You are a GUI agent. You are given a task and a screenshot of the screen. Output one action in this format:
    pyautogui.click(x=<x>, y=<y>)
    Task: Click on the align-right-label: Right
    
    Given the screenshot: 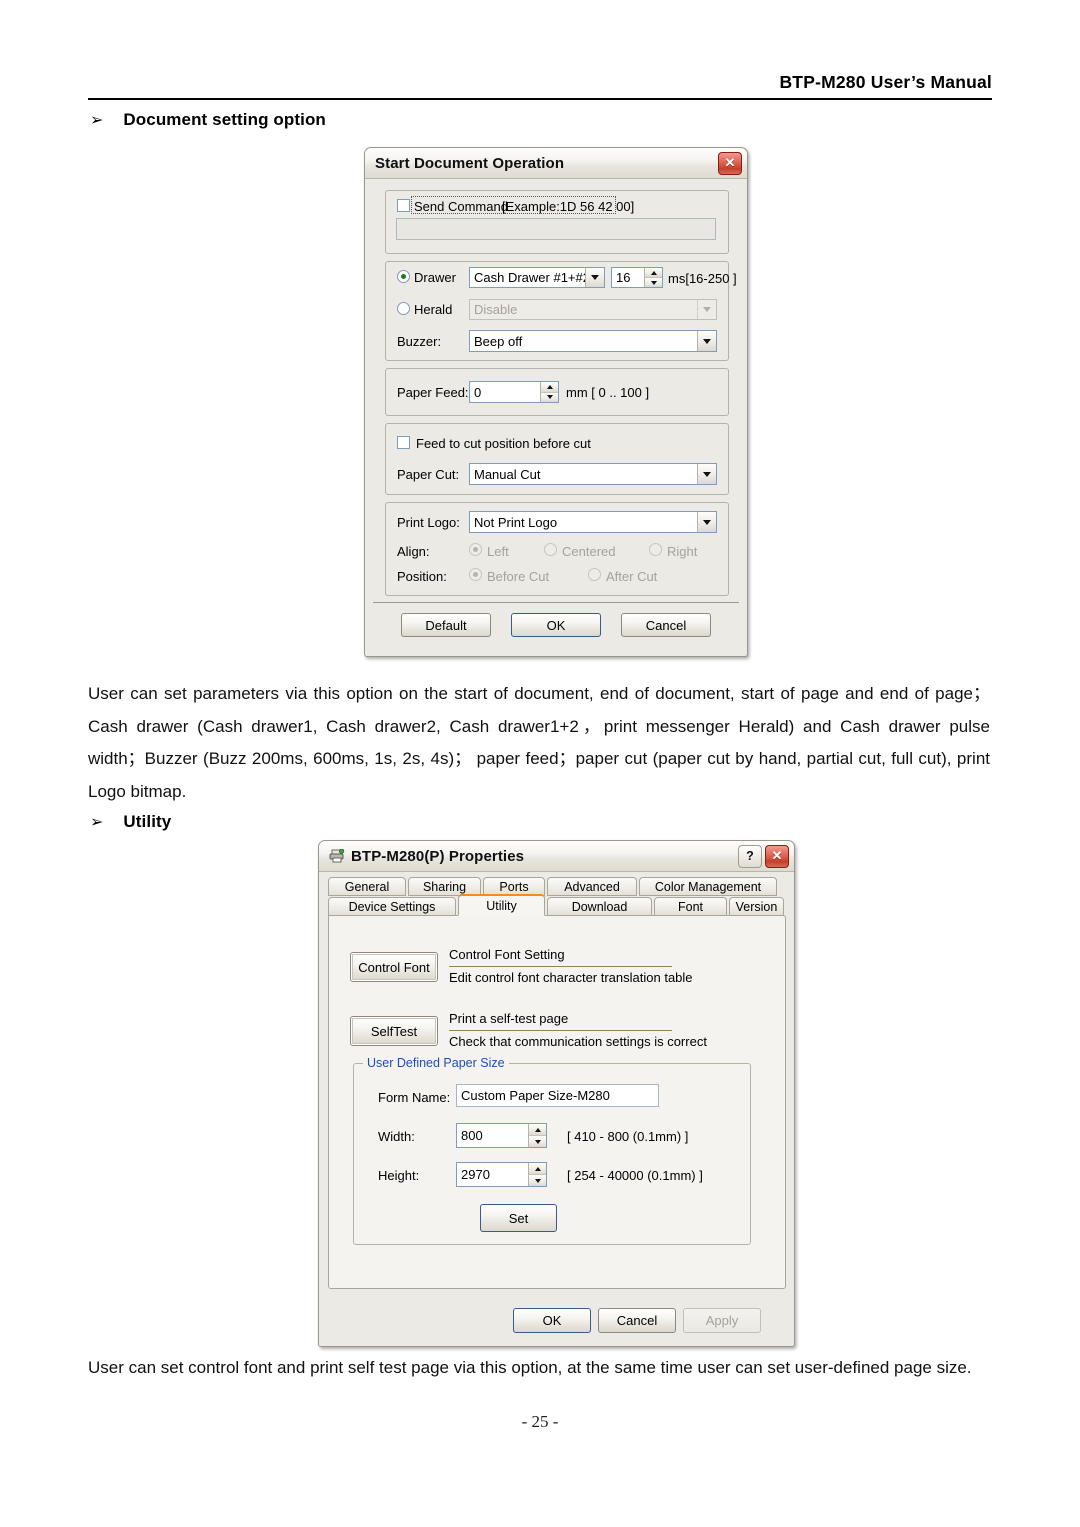 What is the action you would take?
    pyautogui.click(x=682, y=551)
    